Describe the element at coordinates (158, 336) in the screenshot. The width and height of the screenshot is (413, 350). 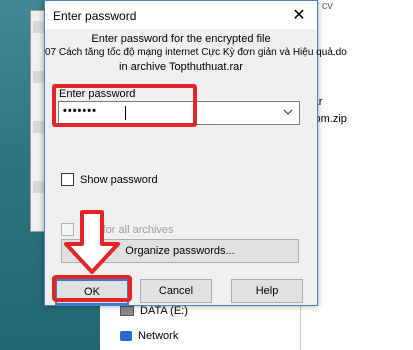
I see `nav-item-label: Network` at that location.